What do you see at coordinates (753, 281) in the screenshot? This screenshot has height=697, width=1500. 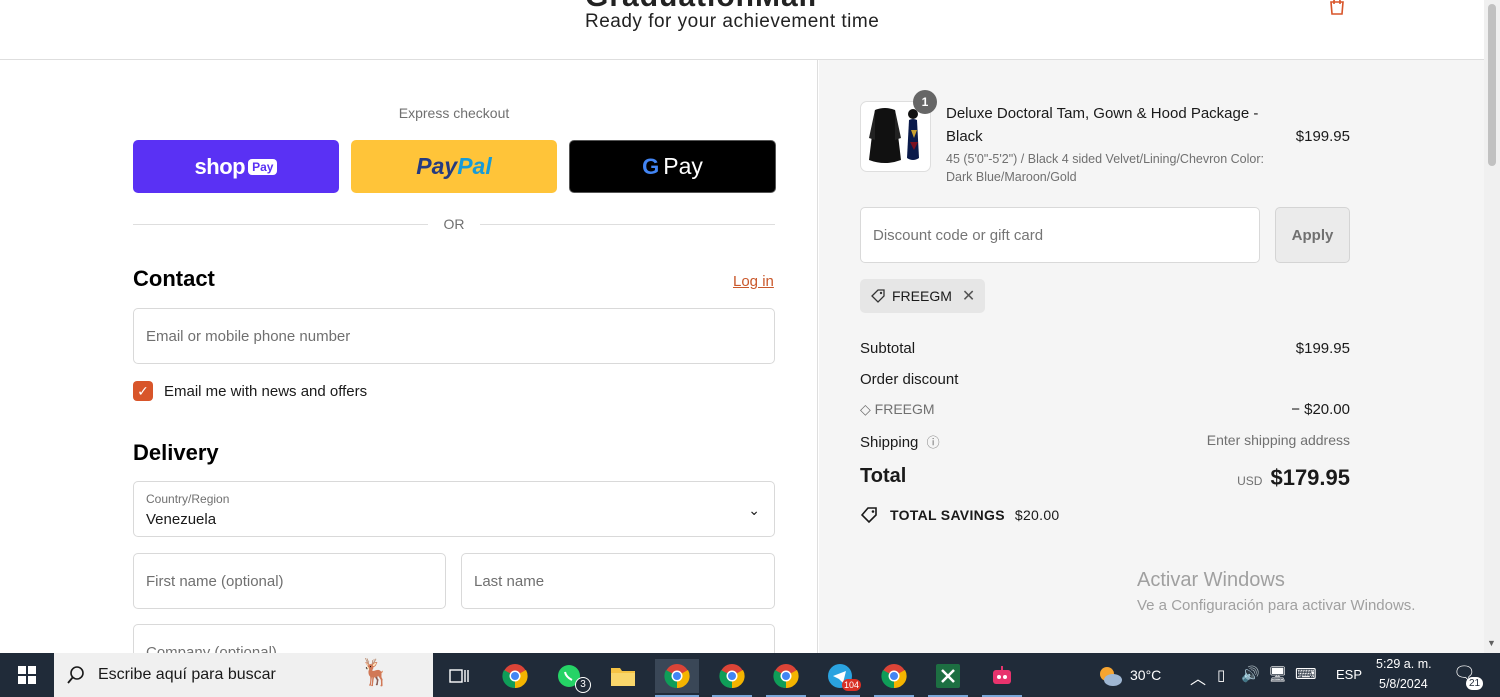 I see `log-in-link: Log in` at bounding box center [753, 281].